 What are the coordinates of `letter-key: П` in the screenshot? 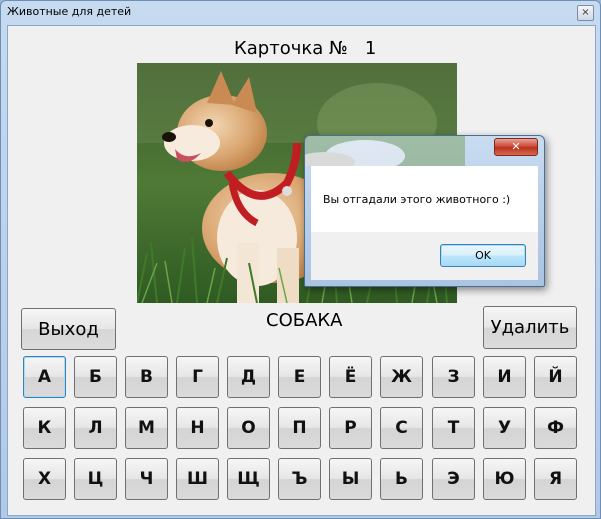 It's located at (299, 428).